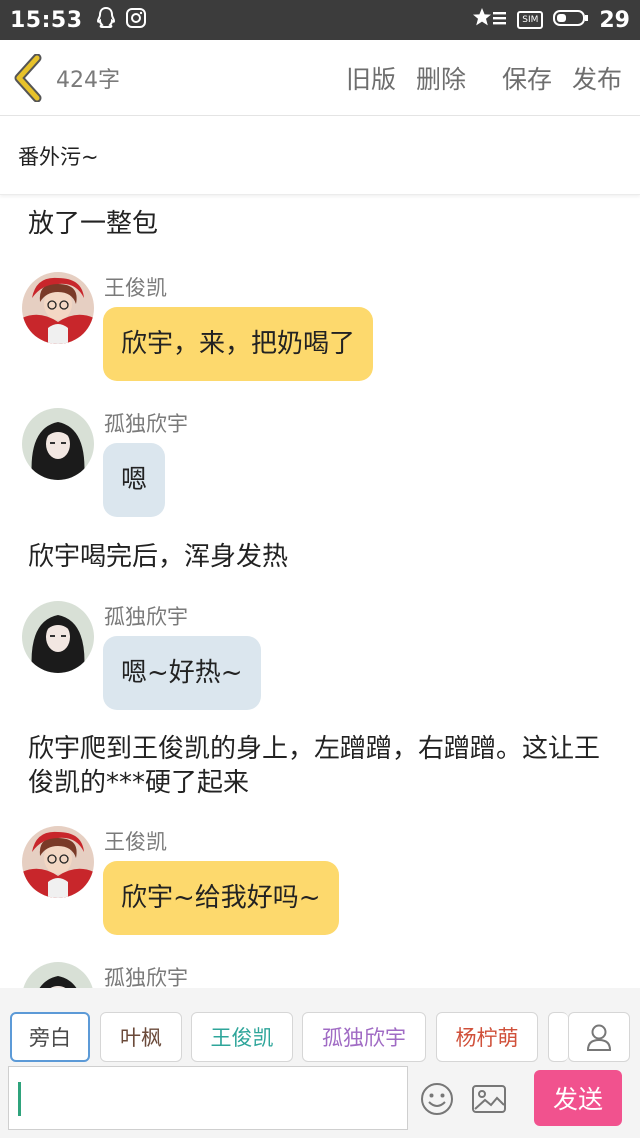 The image size is (640, 1138). I want to click on character-chip-narrator: 旁白, so click(50, 1037).